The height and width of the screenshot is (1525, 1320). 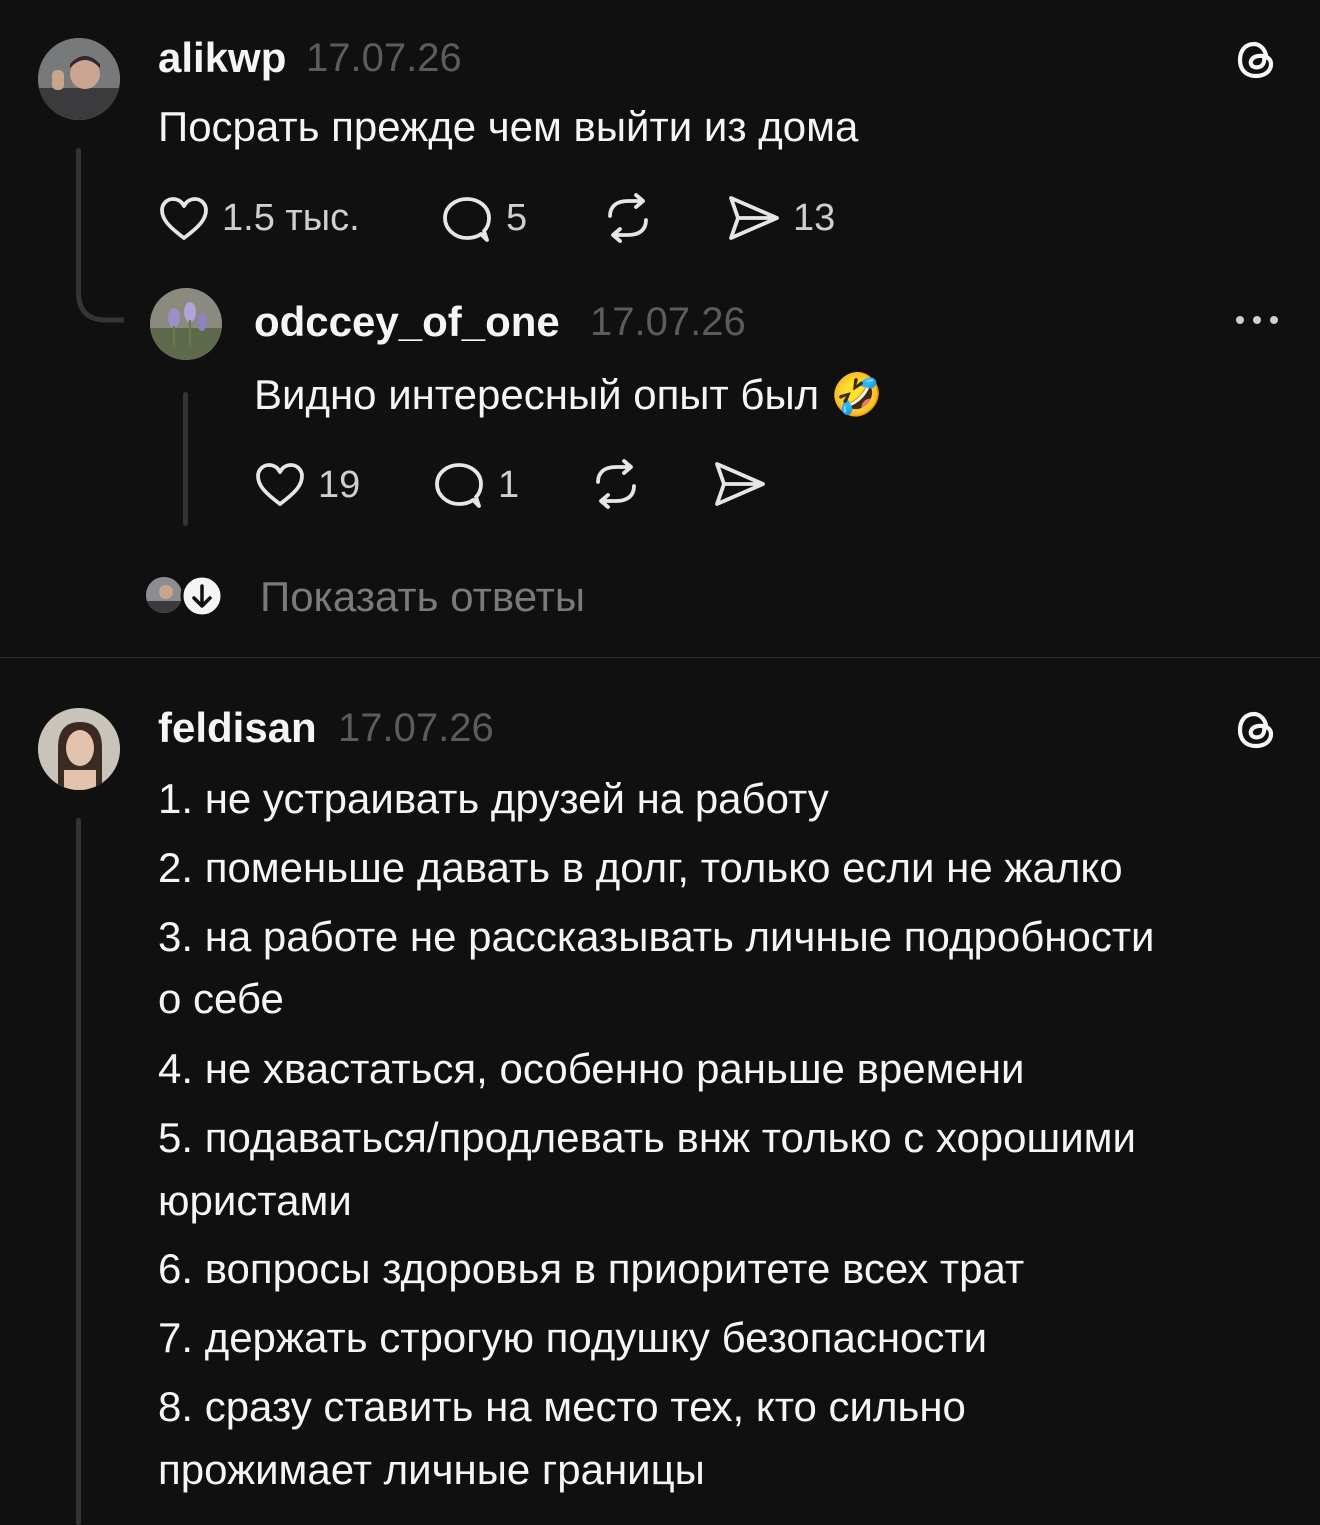 What do you see at coordinates (569, 394) in the screenshot?
I see `reply-text: Видно интересный опыт был 🤣` at bounding box center [569, 394].